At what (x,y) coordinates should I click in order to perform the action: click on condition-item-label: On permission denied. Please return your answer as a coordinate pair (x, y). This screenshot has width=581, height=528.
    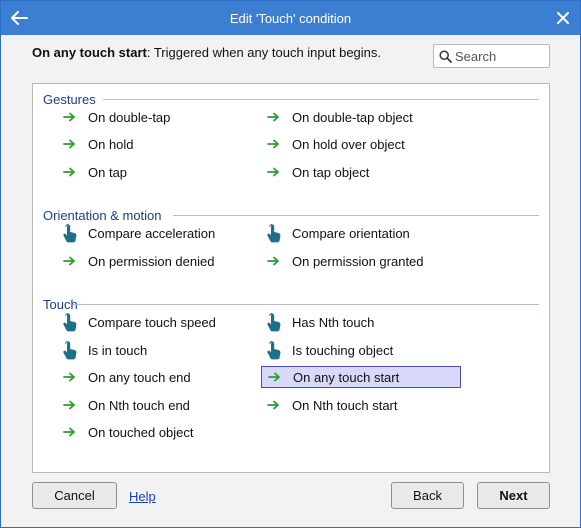
    Looking at the image, I should click on (151, 261).